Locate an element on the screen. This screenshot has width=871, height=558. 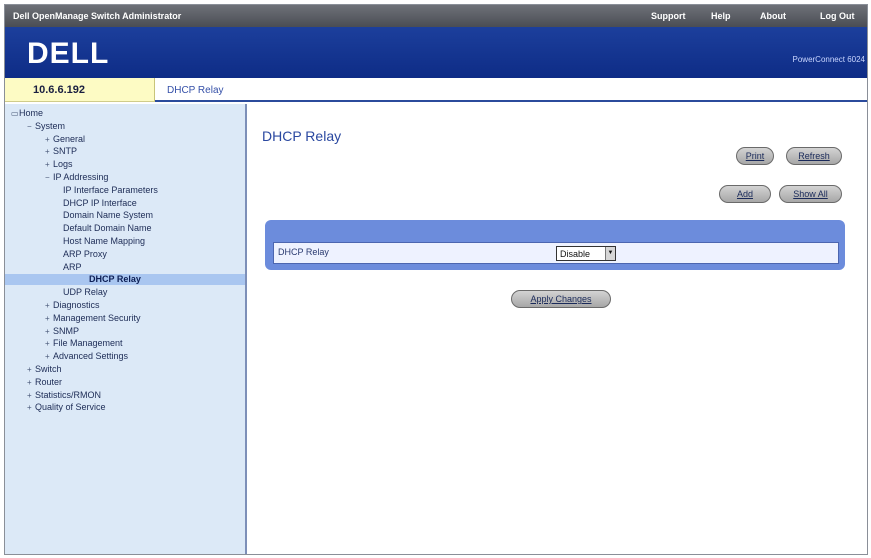
apply-changes-button: Apply Changes is located at coordinates (561, 299).